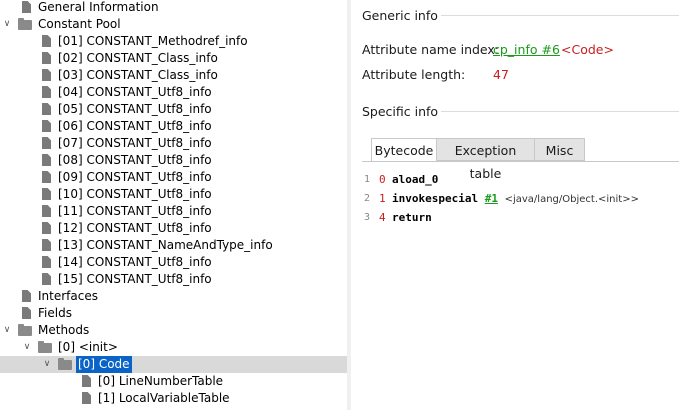 The width and height of the screenshot is (679, 410). Describe the element at coordinates (68, 296) in the screenshot. I see `tree-item-label: Interfaces` at that location.